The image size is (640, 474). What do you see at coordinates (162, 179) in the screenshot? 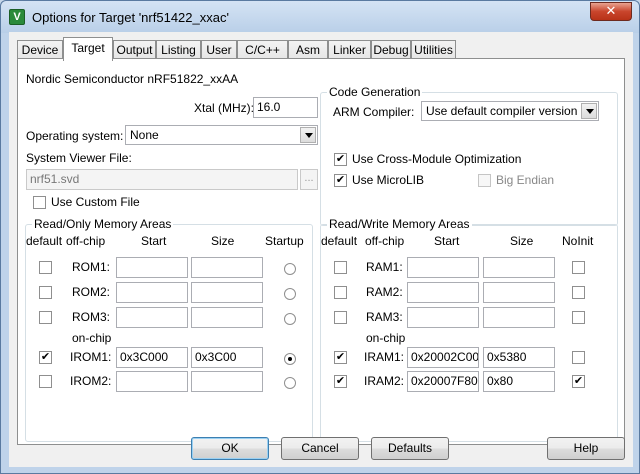
I see `svf-input: nrf51.svd` at bounding box center [162, 179].